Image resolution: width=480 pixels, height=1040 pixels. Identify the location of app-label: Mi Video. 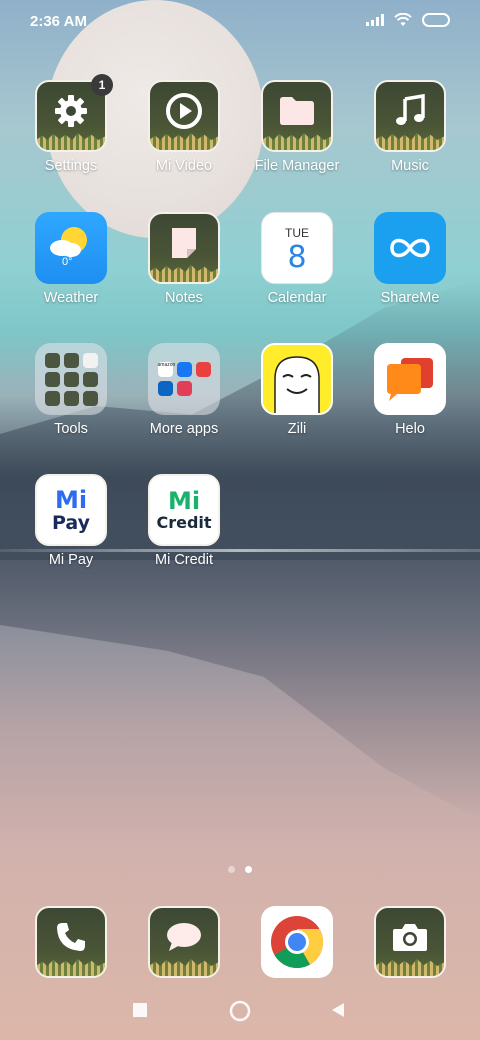
(184, 166).